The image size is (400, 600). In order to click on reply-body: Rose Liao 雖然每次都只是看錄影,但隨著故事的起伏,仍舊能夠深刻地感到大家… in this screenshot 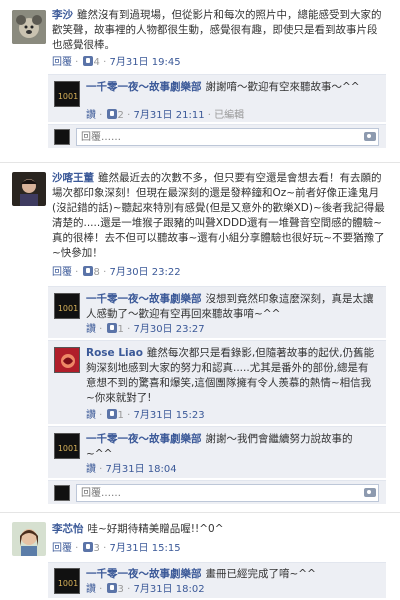, I will do `click(231, 376)`.